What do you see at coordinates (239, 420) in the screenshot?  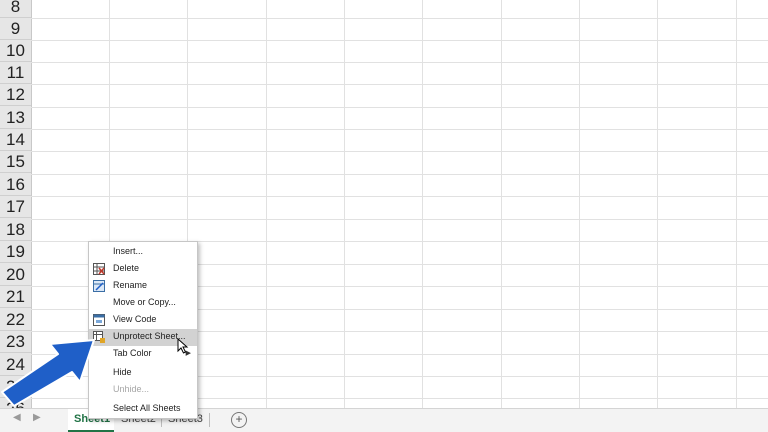 I see `new-sheet-button: +` at bounding box center [239, 420].